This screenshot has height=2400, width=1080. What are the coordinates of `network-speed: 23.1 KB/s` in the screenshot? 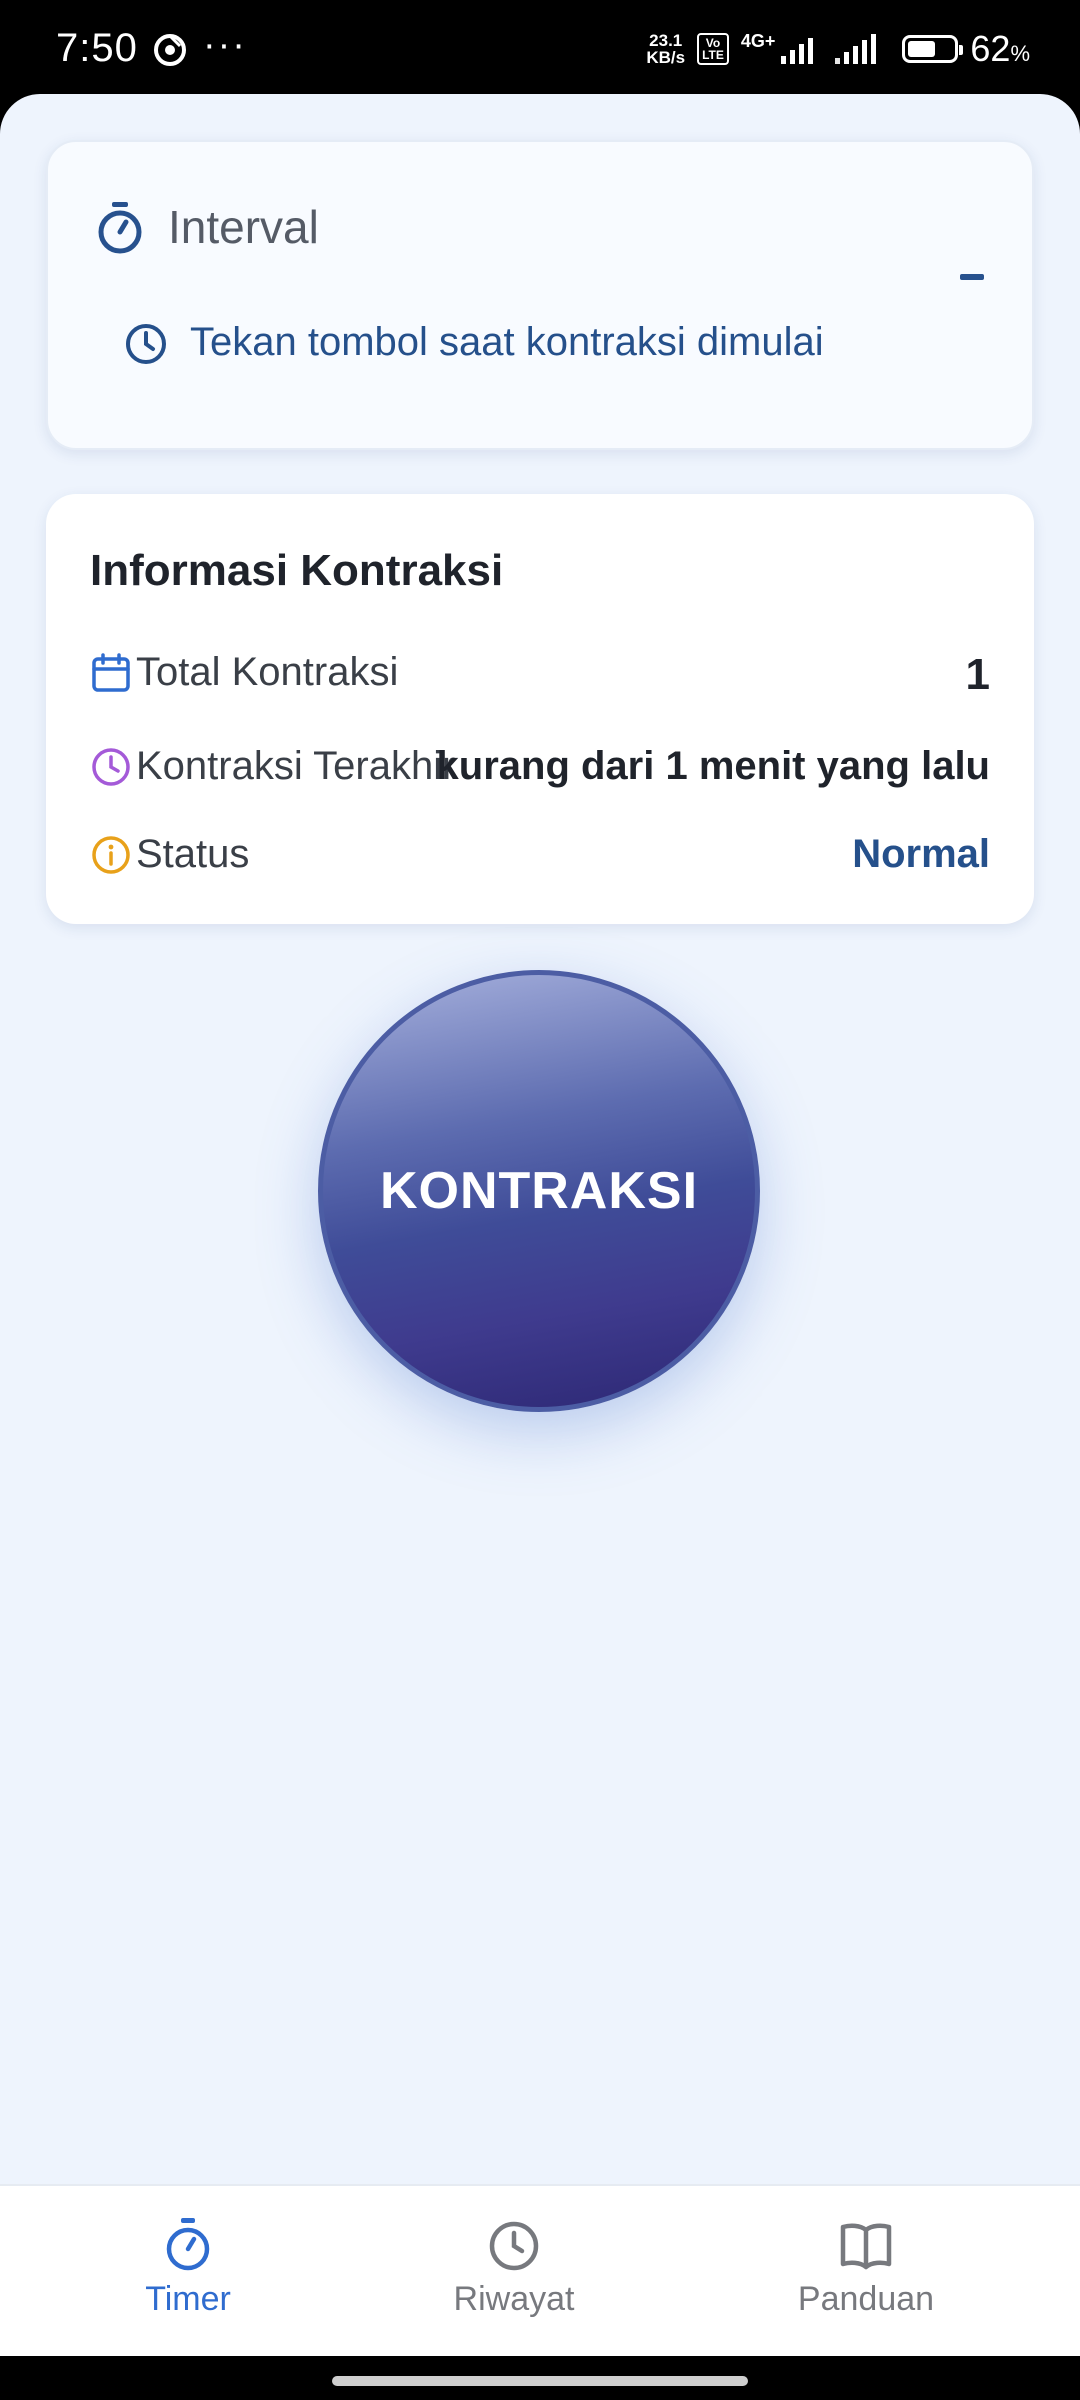 It's located at (666, 49).